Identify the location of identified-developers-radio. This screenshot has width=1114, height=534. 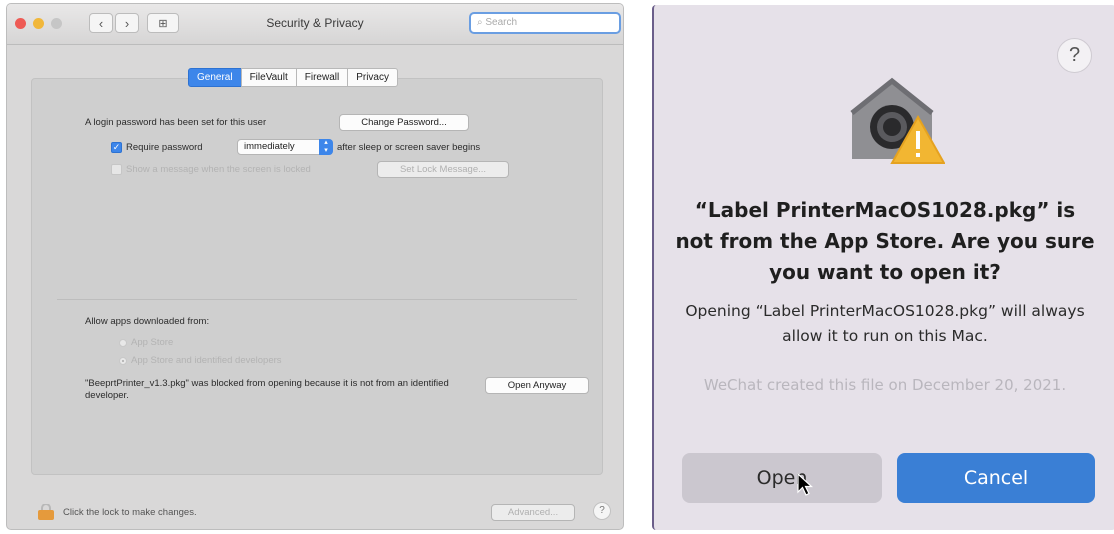
(123, 361).